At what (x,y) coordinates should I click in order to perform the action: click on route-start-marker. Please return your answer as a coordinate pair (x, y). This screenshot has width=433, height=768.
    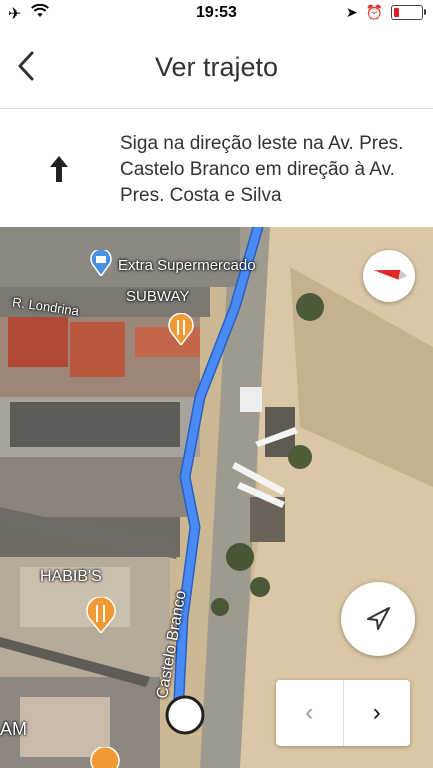
    Looking at the image, I should click on (185, 715).